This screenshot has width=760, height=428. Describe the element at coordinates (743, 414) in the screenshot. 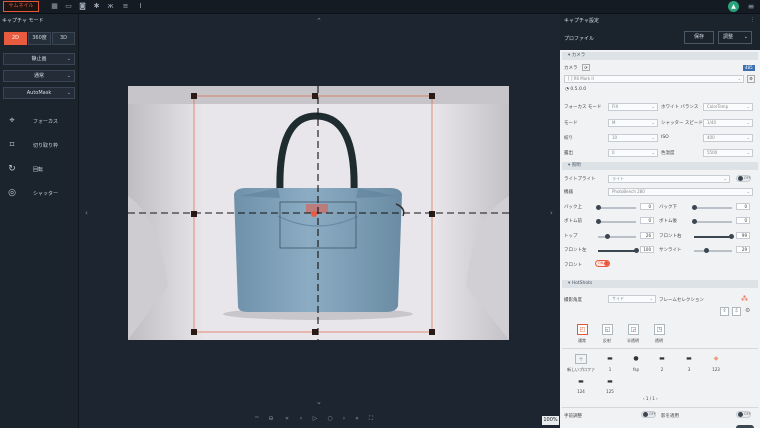

I see `shadow-toggle: OFF` at that location.